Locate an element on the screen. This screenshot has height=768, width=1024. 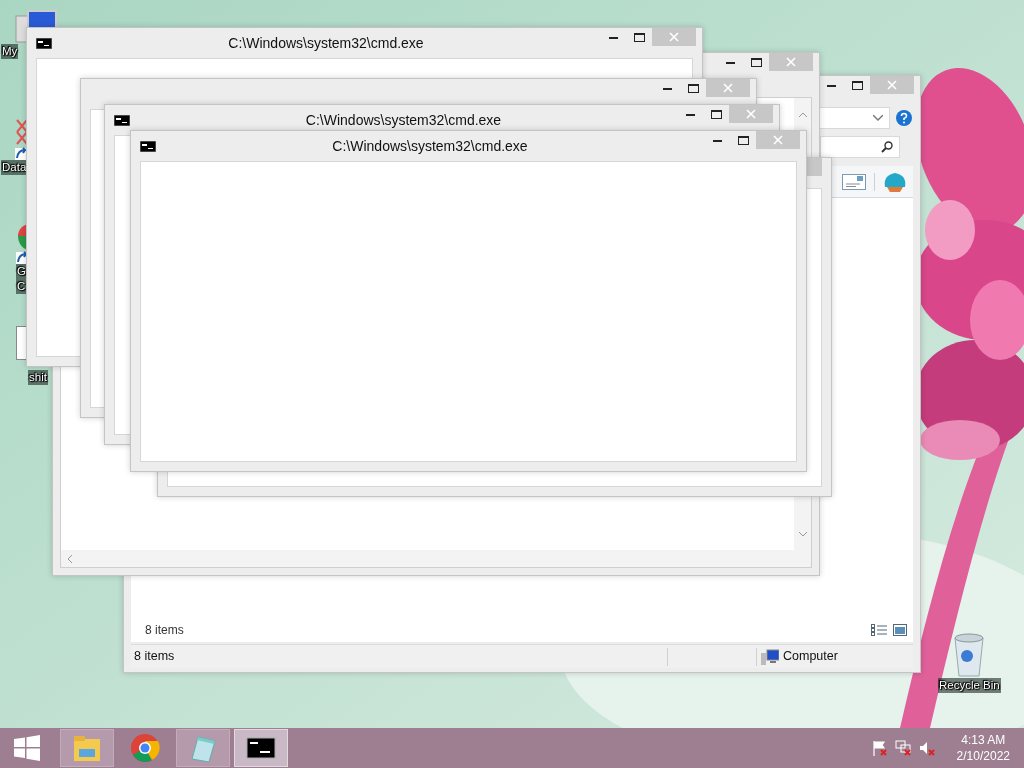
envelope-icon is located at coordinates (854, 181).